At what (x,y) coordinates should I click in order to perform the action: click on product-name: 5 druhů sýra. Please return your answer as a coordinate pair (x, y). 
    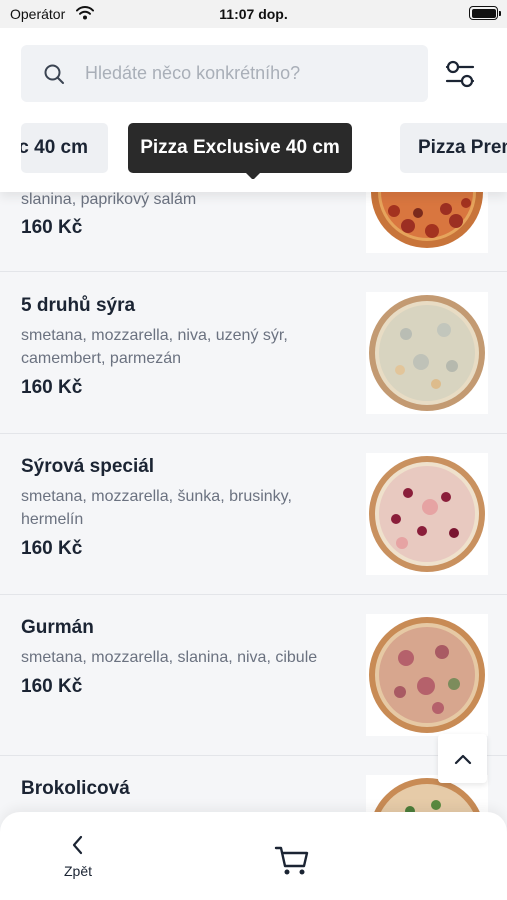
    Looking at the image, I should click on (78, 305).